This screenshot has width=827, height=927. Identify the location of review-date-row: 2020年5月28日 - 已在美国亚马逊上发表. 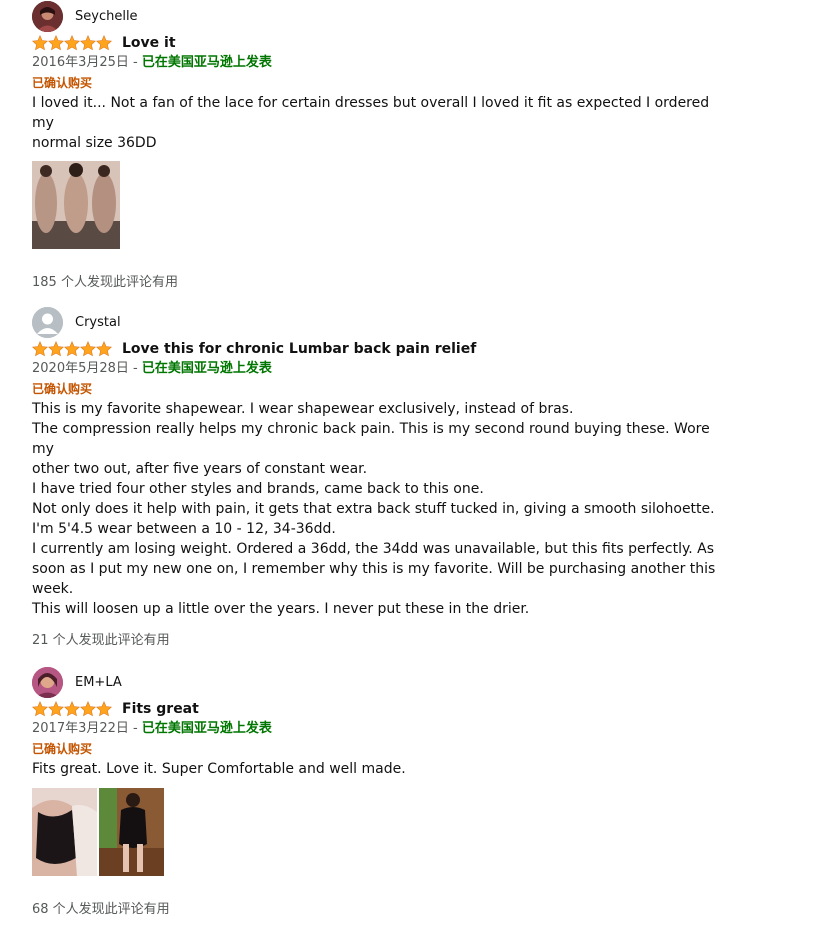
(382, 369).